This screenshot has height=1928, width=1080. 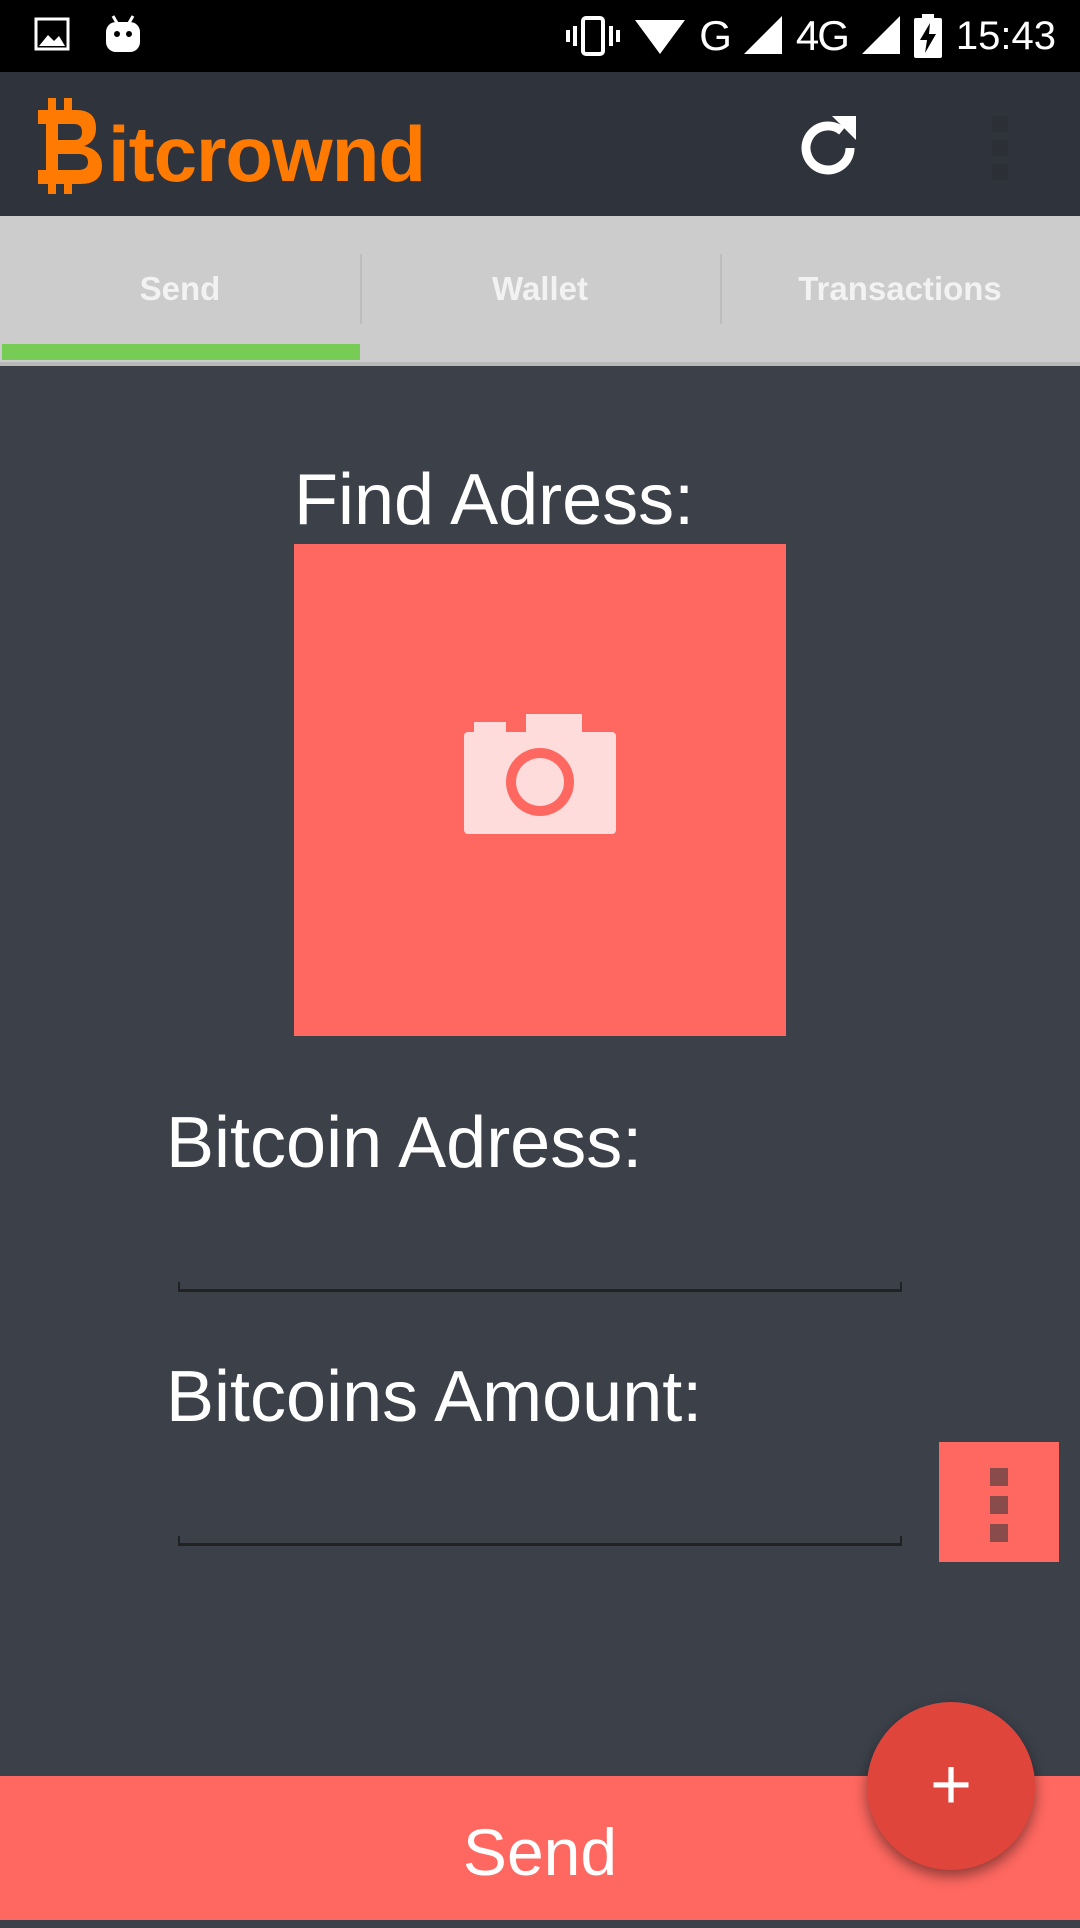 What do you see at coordinates (180, 289) in the screenshot?
I see `tab-send: Send` at bounding box center [180, 289].